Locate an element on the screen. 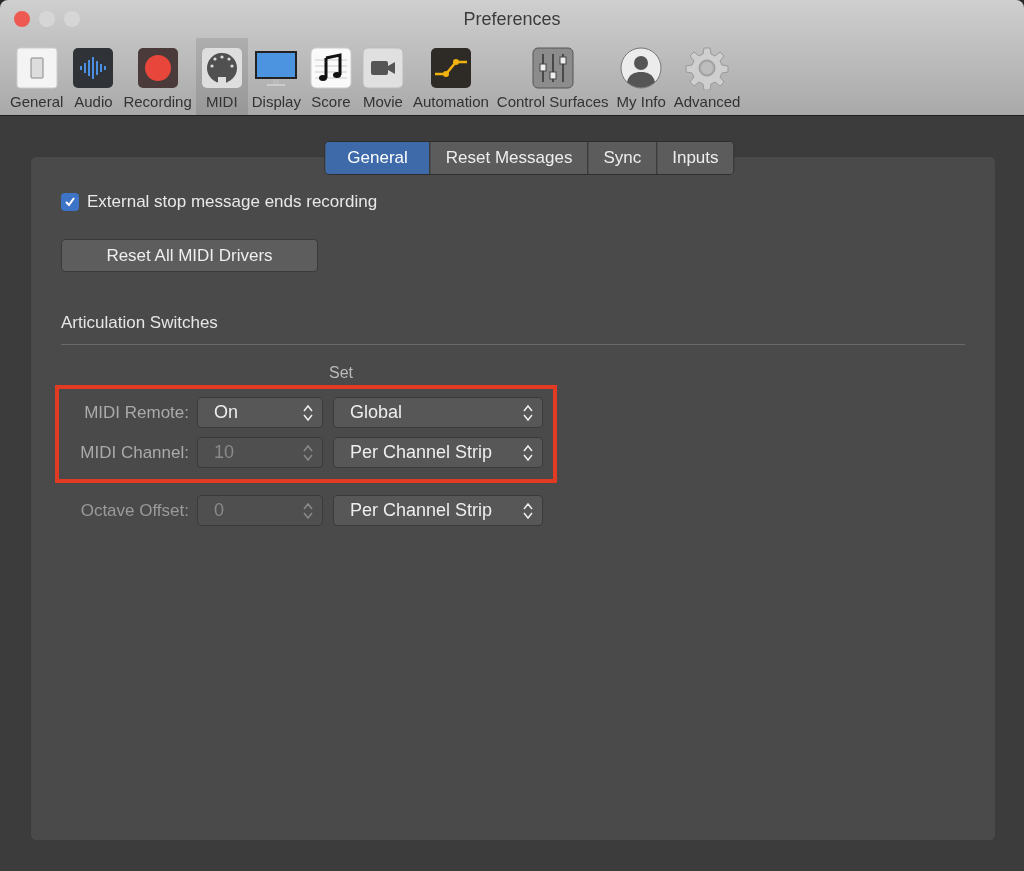  toolbar-tab: Audio is located at coordinates (93, 76).